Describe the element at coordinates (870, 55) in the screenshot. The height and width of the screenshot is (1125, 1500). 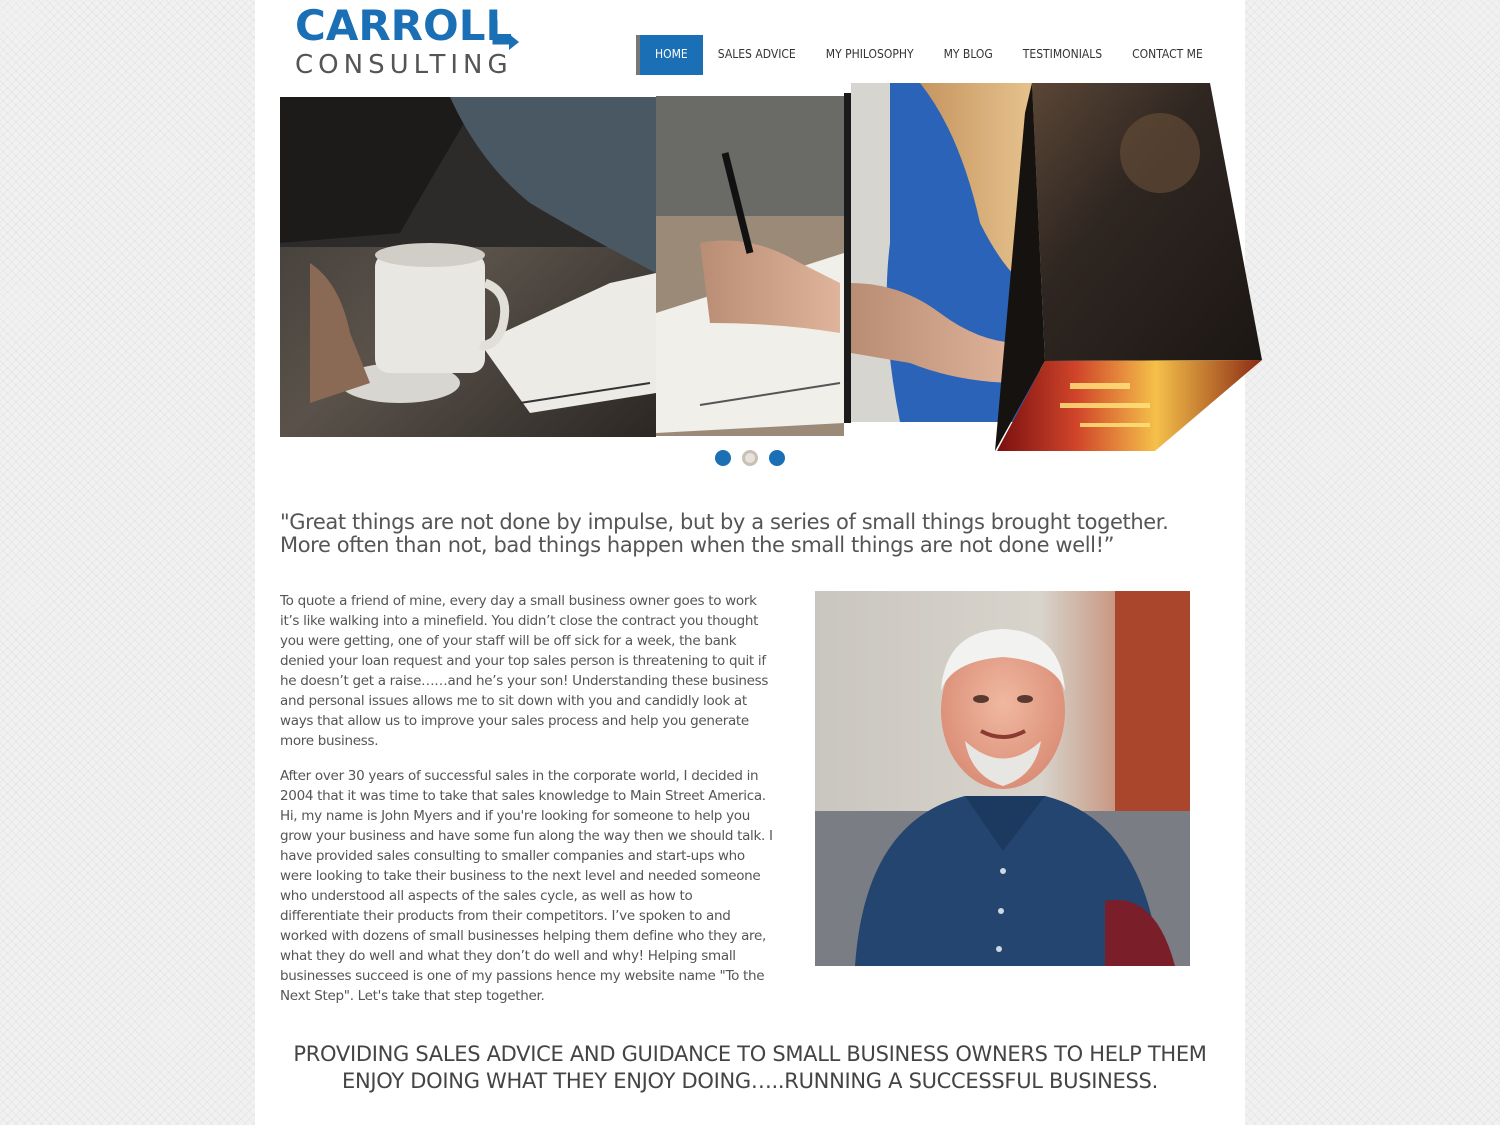
I see `nav-item-my-philosophy: MY PHILOSOPHY` at that location.